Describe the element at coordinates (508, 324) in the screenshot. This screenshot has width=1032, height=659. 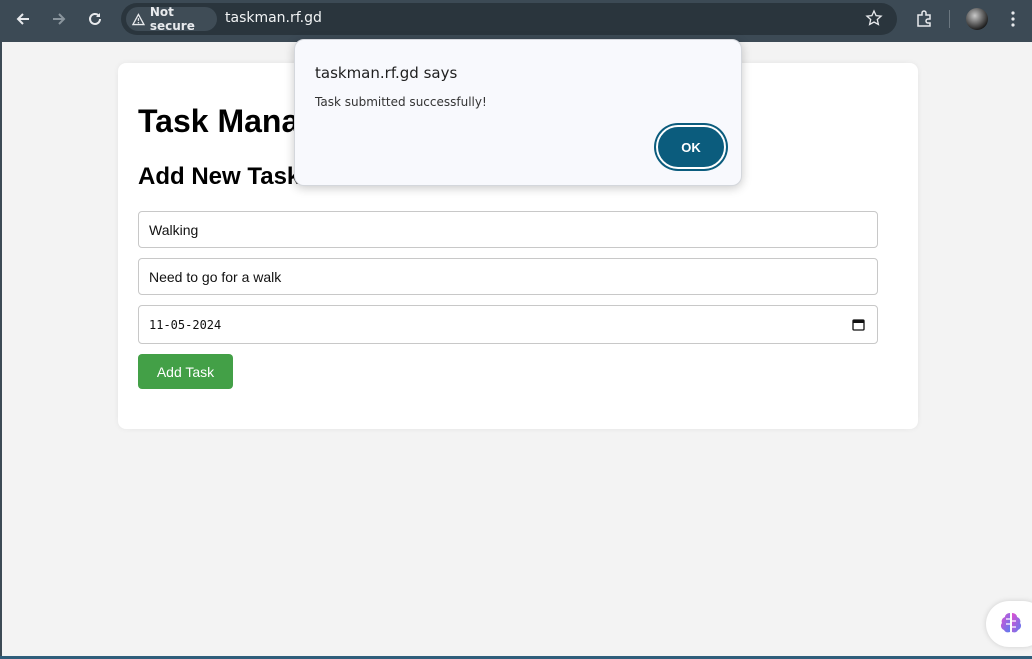
I see `task-date-input: 11-05-2024` at that location.